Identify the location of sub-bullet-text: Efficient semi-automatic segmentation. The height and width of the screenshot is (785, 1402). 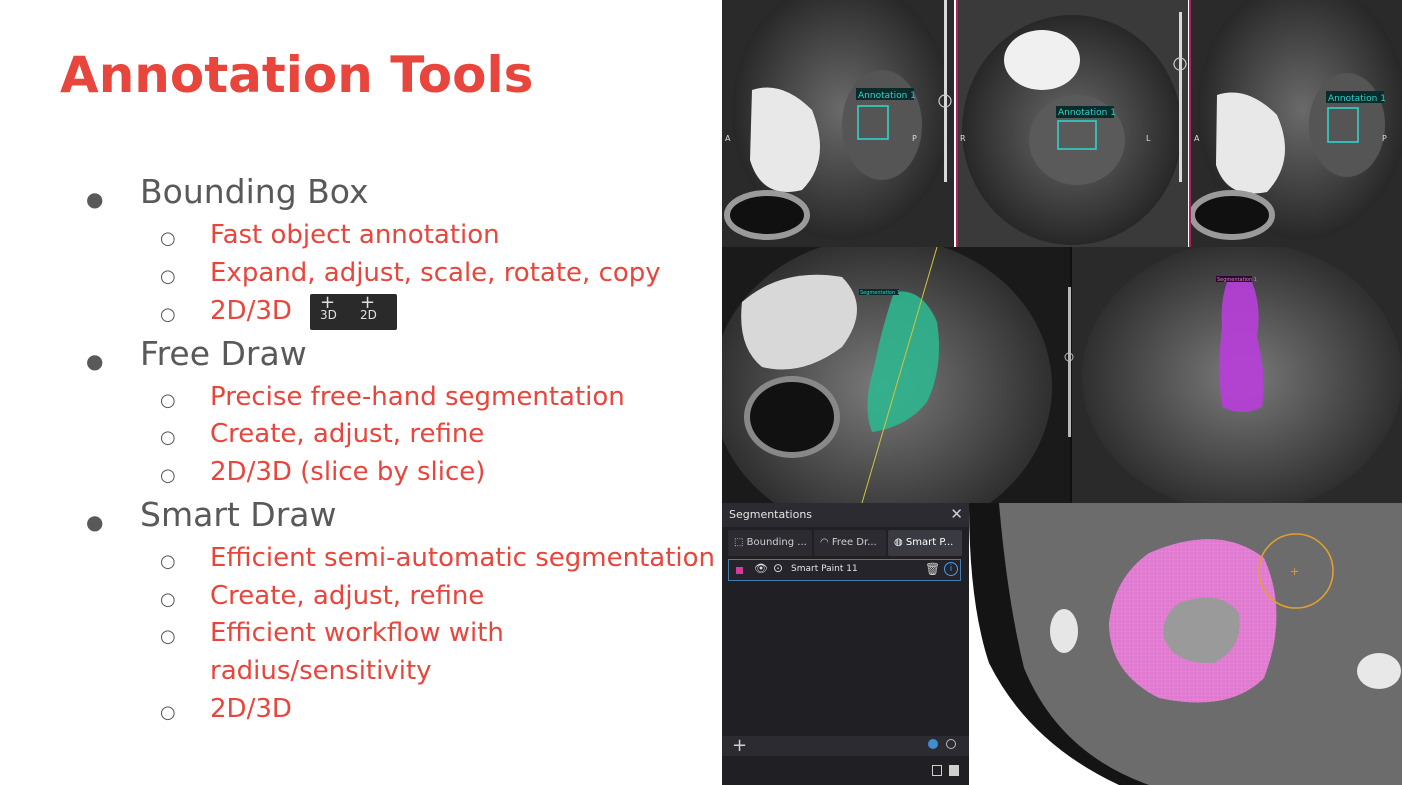
(463, 558).